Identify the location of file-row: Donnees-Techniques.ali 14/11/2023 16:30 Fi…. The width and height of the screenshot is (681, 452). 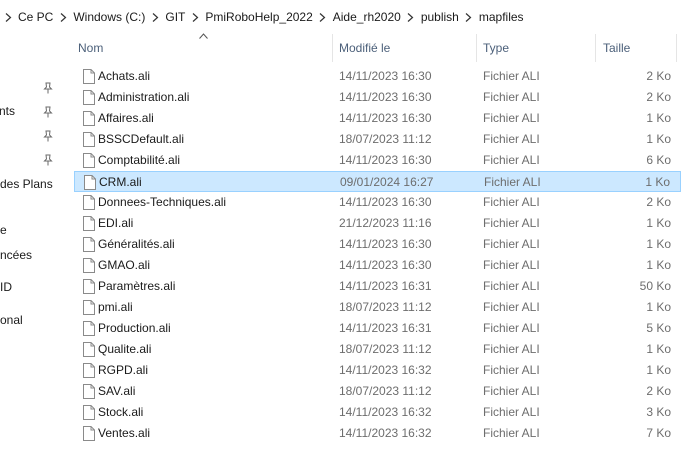
(377, 202).